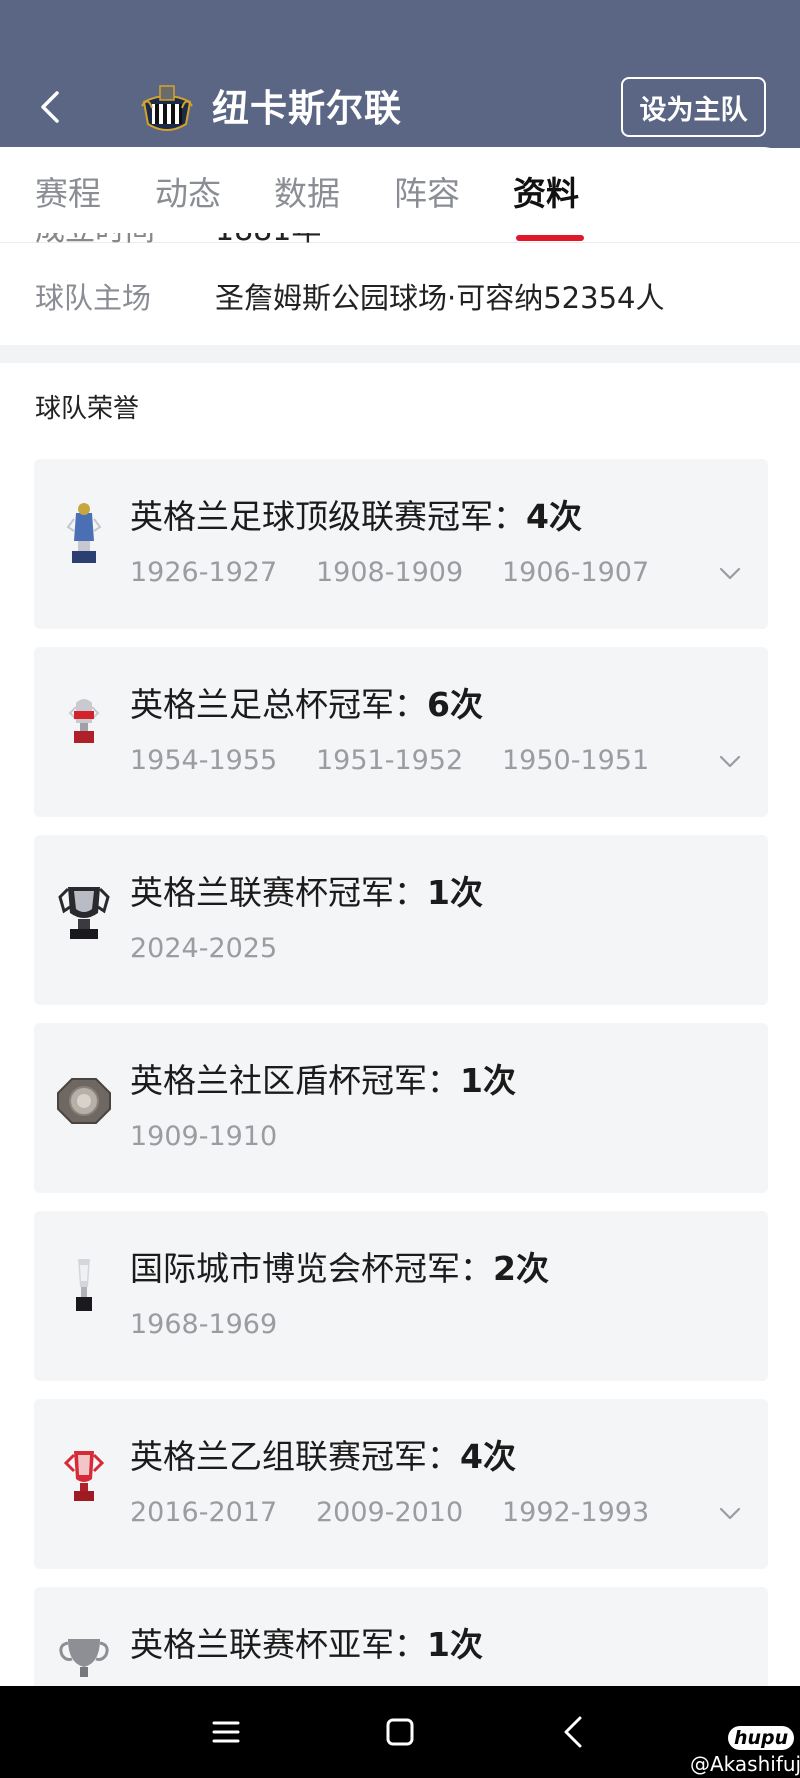  What do you see at coordinates (576, 572) in the screenshot?
I see `season-label: 1906-1907` at bounding box center [576, 572].